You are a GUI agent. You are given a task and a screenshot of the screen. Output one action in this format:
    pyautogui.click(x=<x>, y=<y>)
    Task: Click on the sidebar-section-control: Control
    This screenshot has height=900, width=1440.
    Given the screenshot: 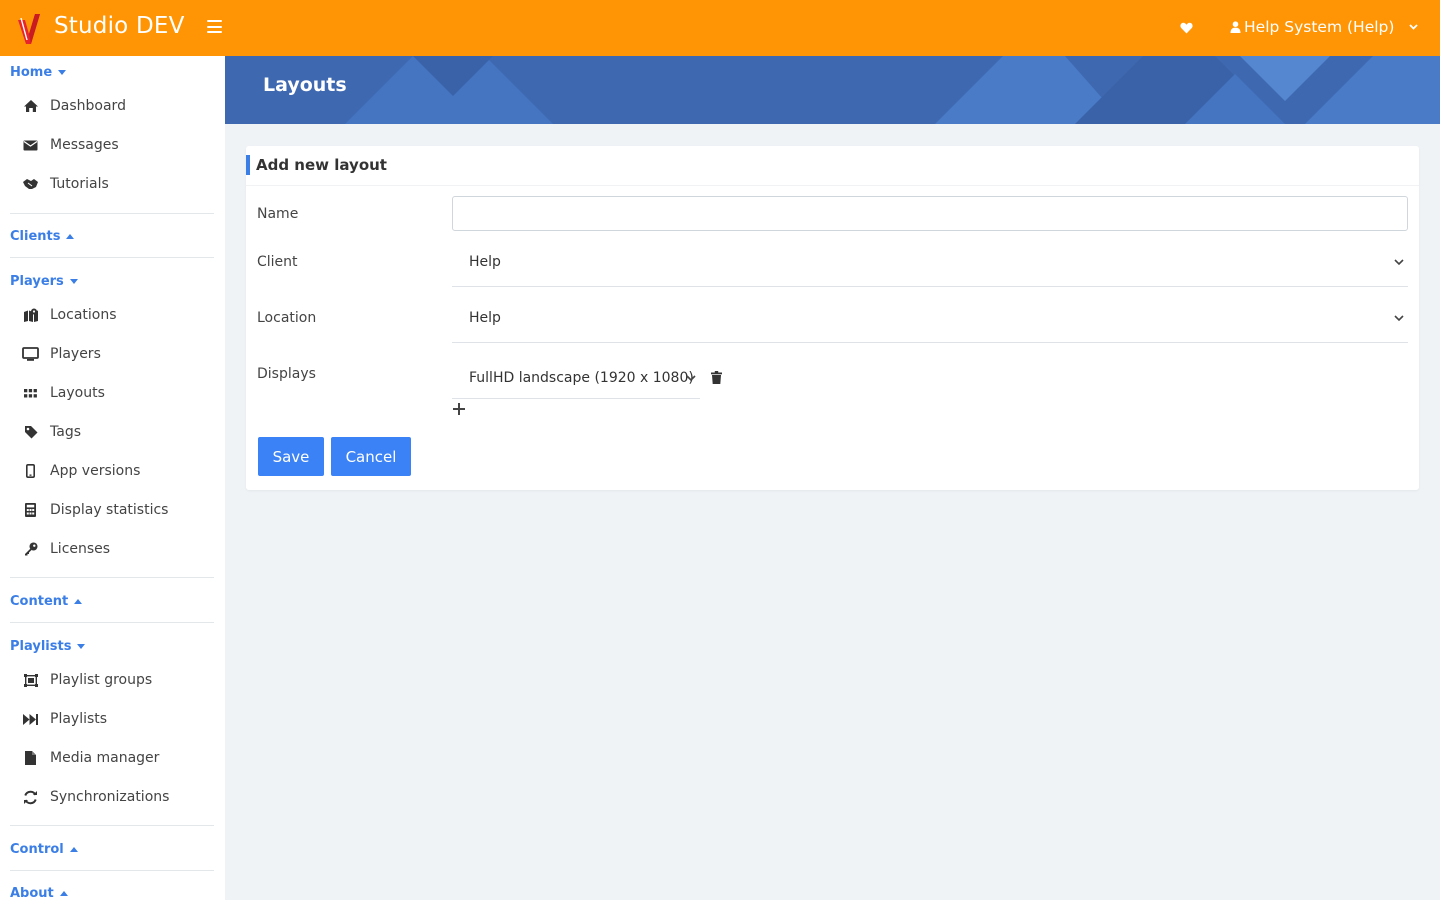 What is the action you would take?
    pyautogui.click(x=44, y=849)
    